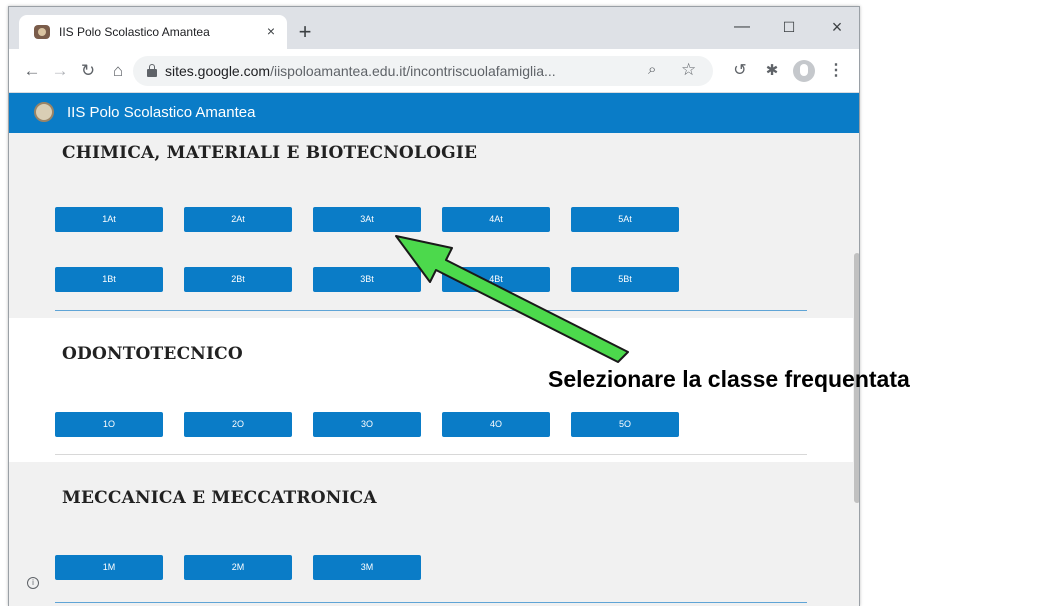  Describe the element at coordinates (271, 31) in the screenshot. I see `tab-close-icon: ×` at that location.